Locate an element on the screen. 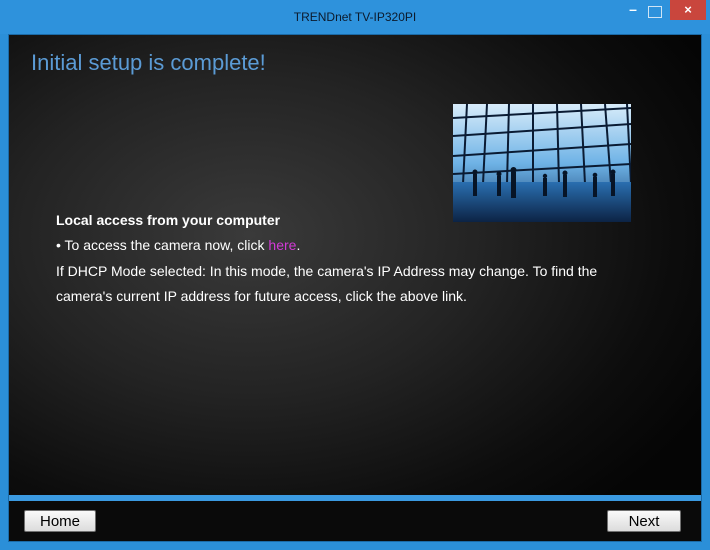  access-instruction: • To access the camera now, click here. is located at coordinates (178, 245).